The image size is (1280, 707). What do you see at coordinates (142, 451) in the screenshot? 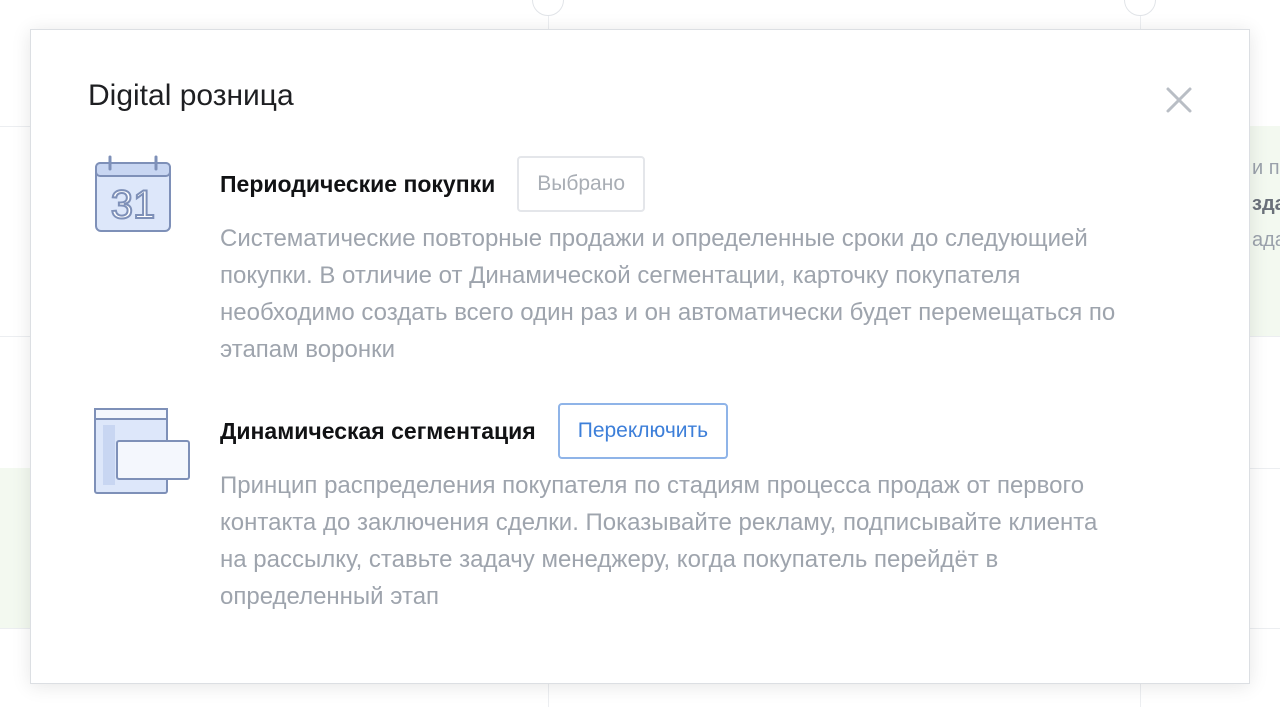
I see `segmentation-windows-icon` at bounding box center [142, 451].